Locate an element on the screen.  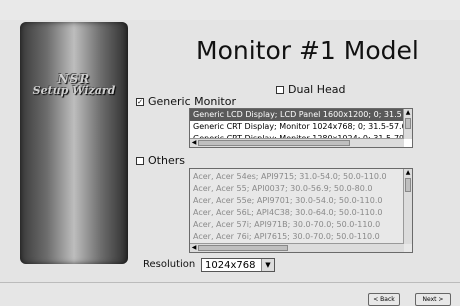
dual-head-checkbox: Dual Head is located at coordinates (311, 89).